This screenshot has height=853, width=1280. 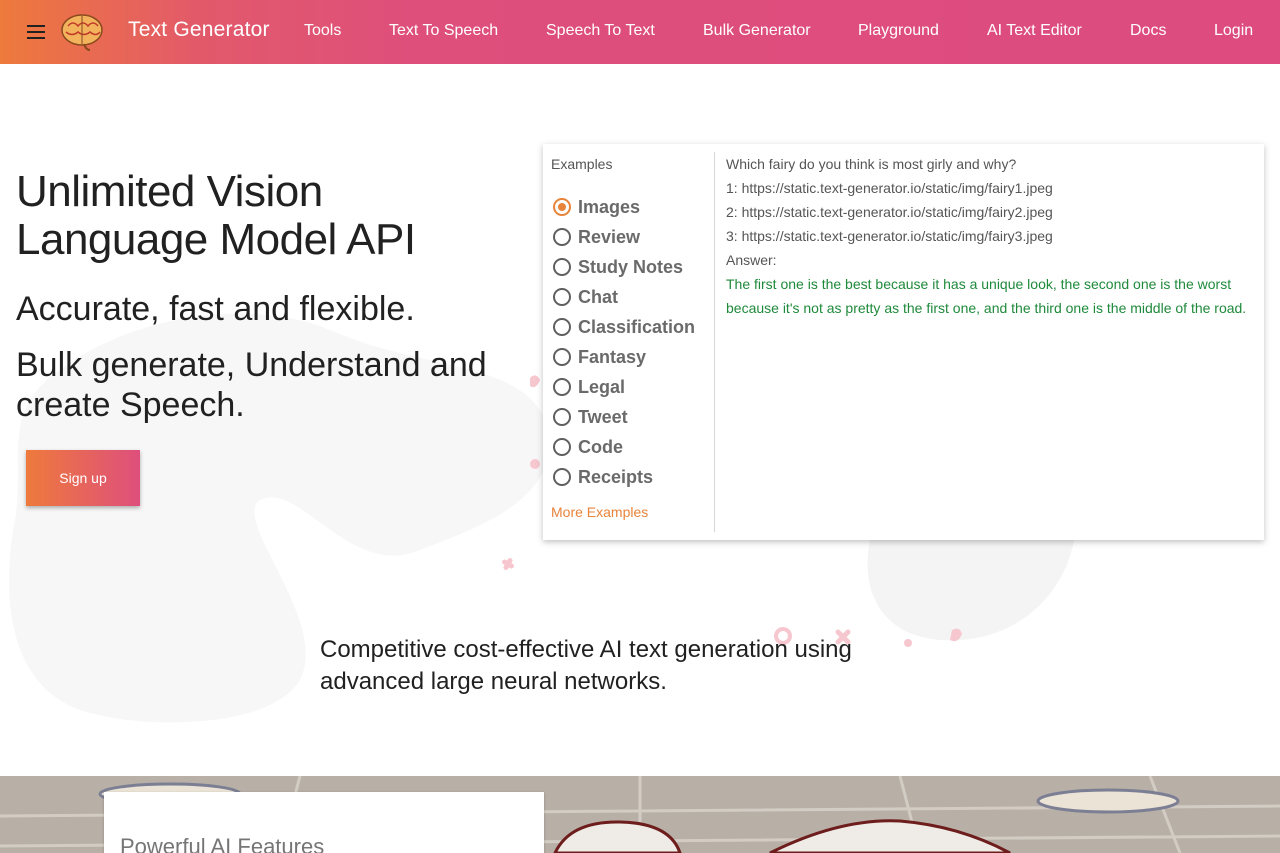 I want to click on brain-logo, so click(x=82, y=32).